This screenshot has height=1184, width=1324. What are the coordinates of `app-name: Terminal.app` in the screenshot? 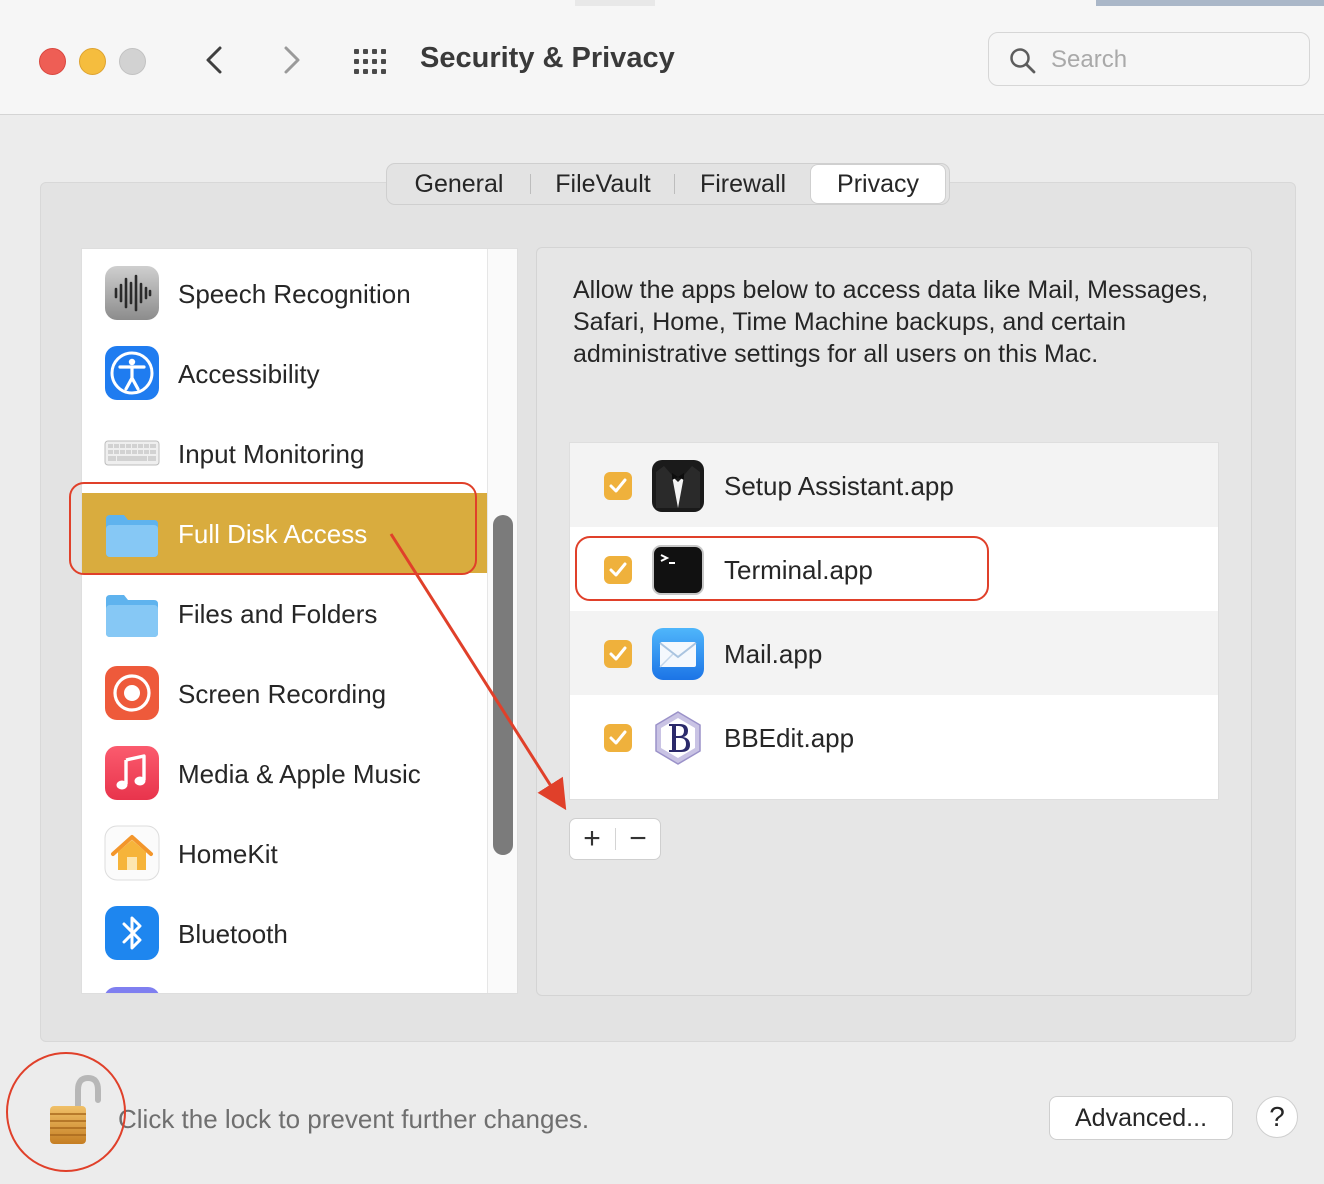 It's located at (798, 570).